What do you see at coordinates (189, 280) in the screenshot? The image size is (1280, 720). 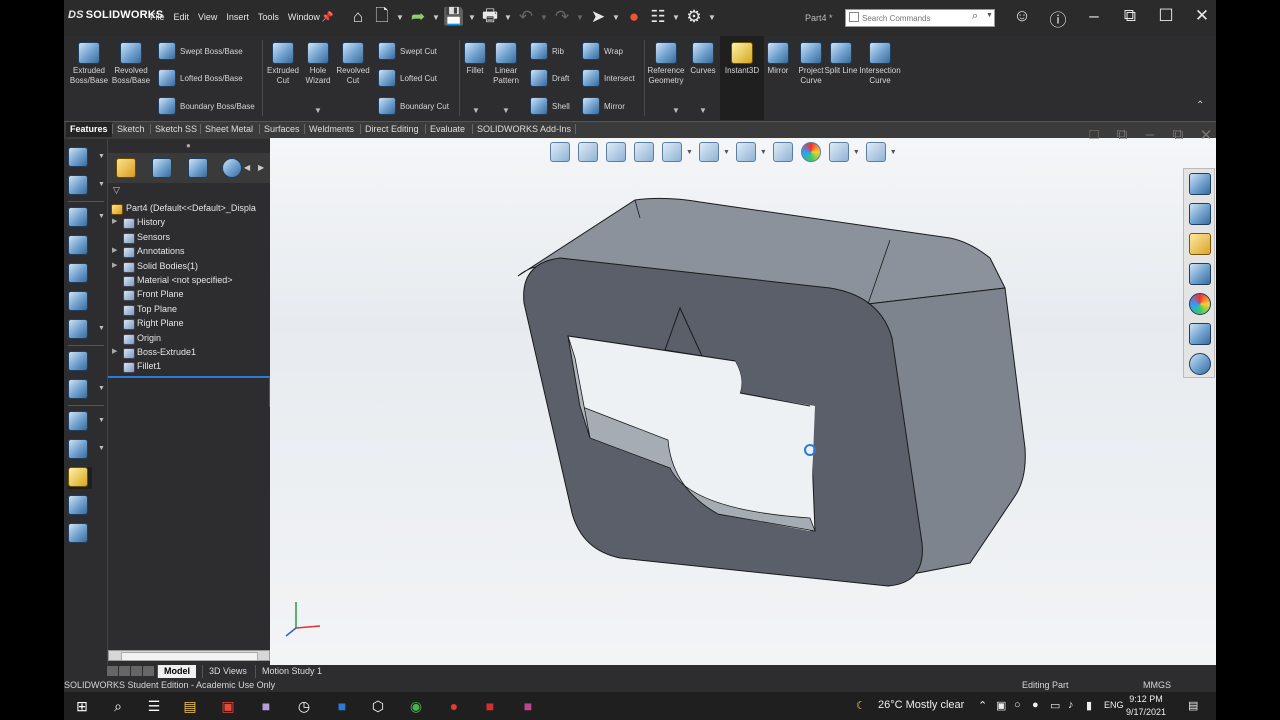 I see `tree-item-material: Material <not specified>` at bounding box center [189, 280].